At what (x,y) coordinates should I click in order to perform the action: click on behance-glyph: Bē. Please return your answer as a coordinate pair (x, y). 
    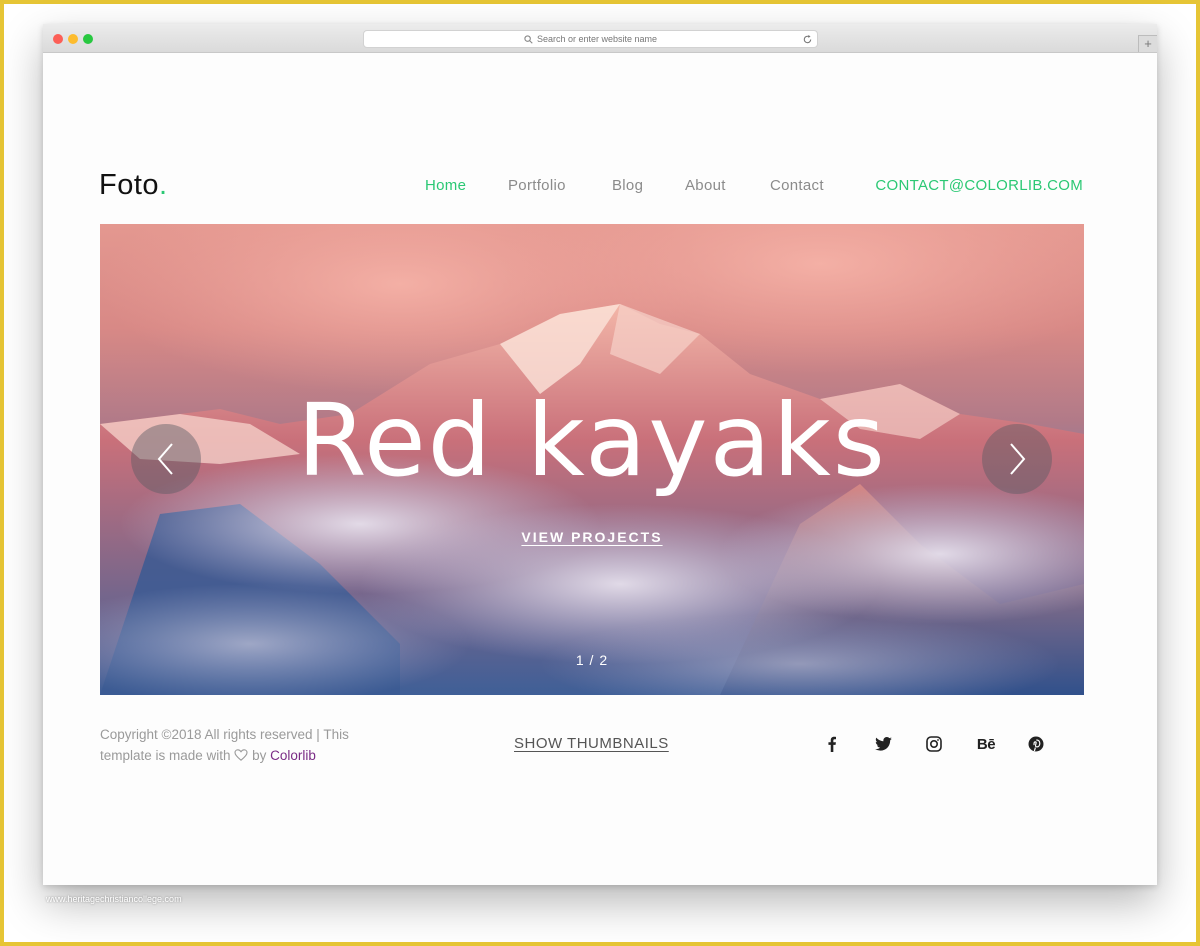
    Looking at the image, I should click on (986, 744).